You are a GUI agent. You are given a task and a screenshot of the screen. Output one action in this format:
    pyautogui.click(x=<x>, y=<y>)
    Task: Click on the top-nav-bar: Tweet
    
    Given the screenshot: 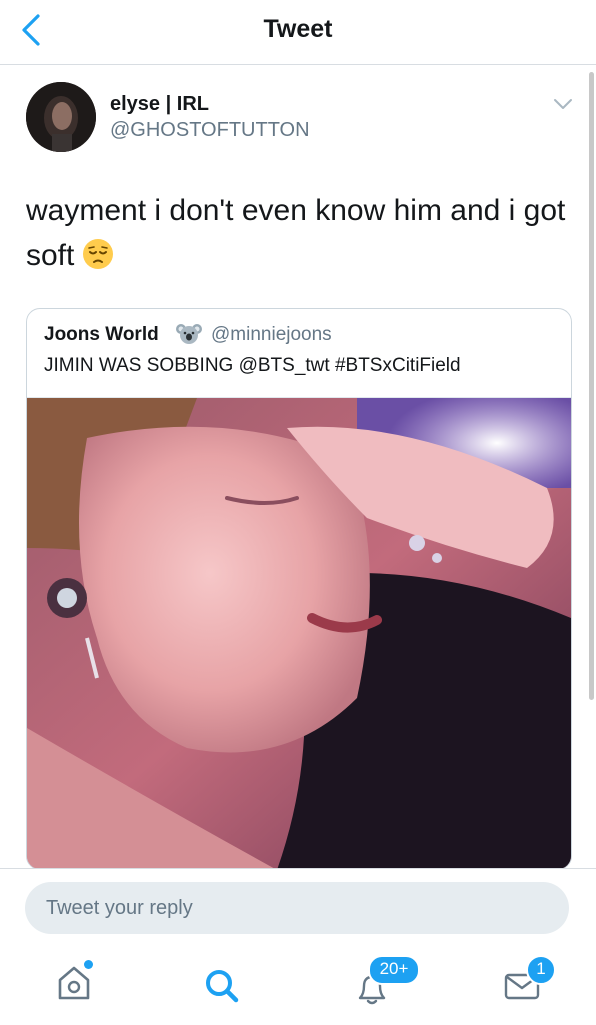 What is the action you would take?
    pyautogui.click(x=298, y=32)
    